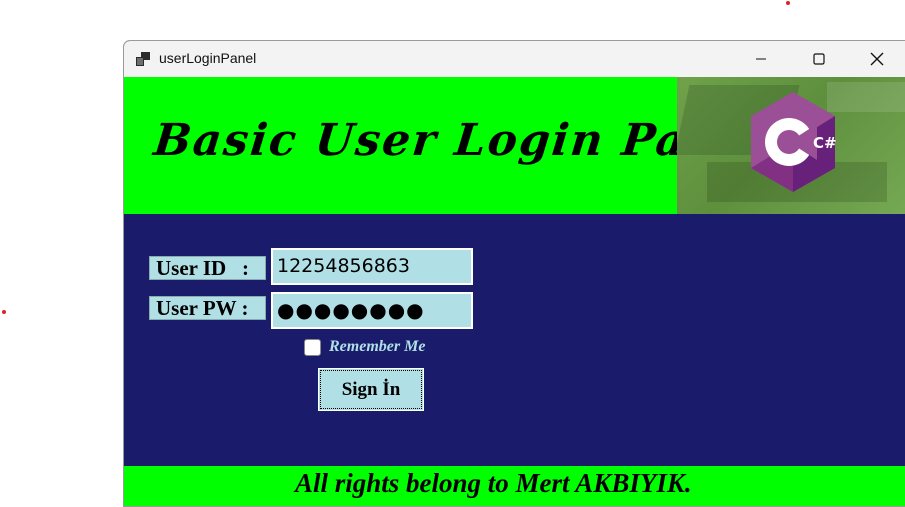  Describe the element at coordinates (143, 59) in the screenshot. I see `app-window-icon` at that location.